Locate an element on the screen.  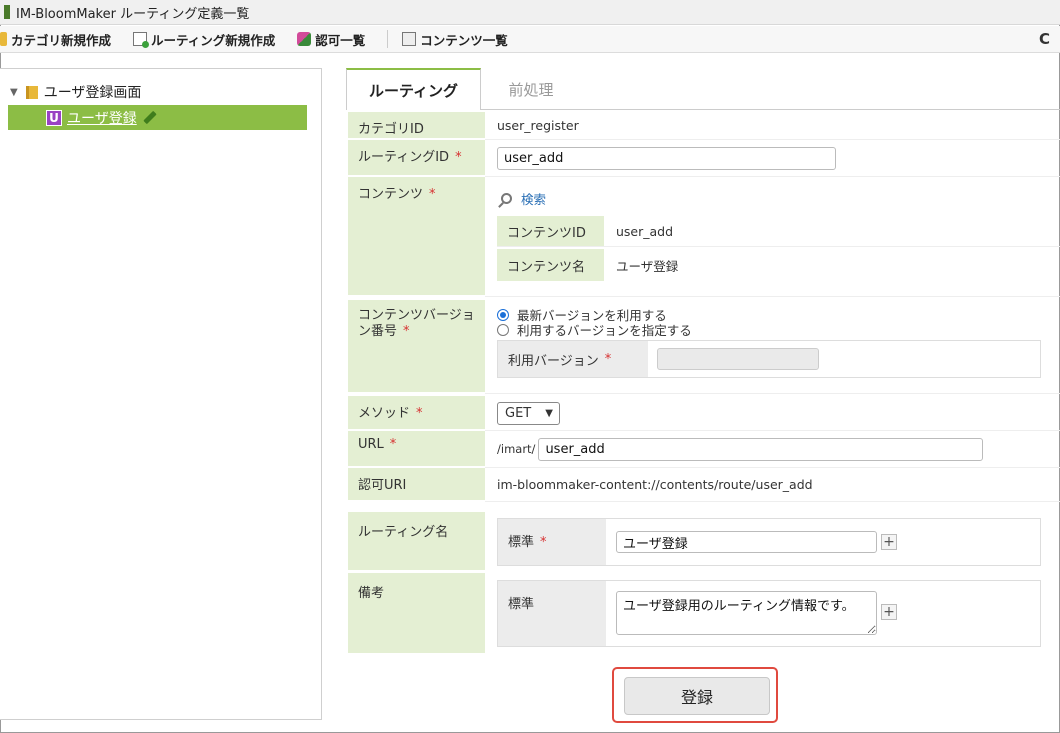
content-list-button: コンテンツ一覧 is located at coordinates (455, 39).